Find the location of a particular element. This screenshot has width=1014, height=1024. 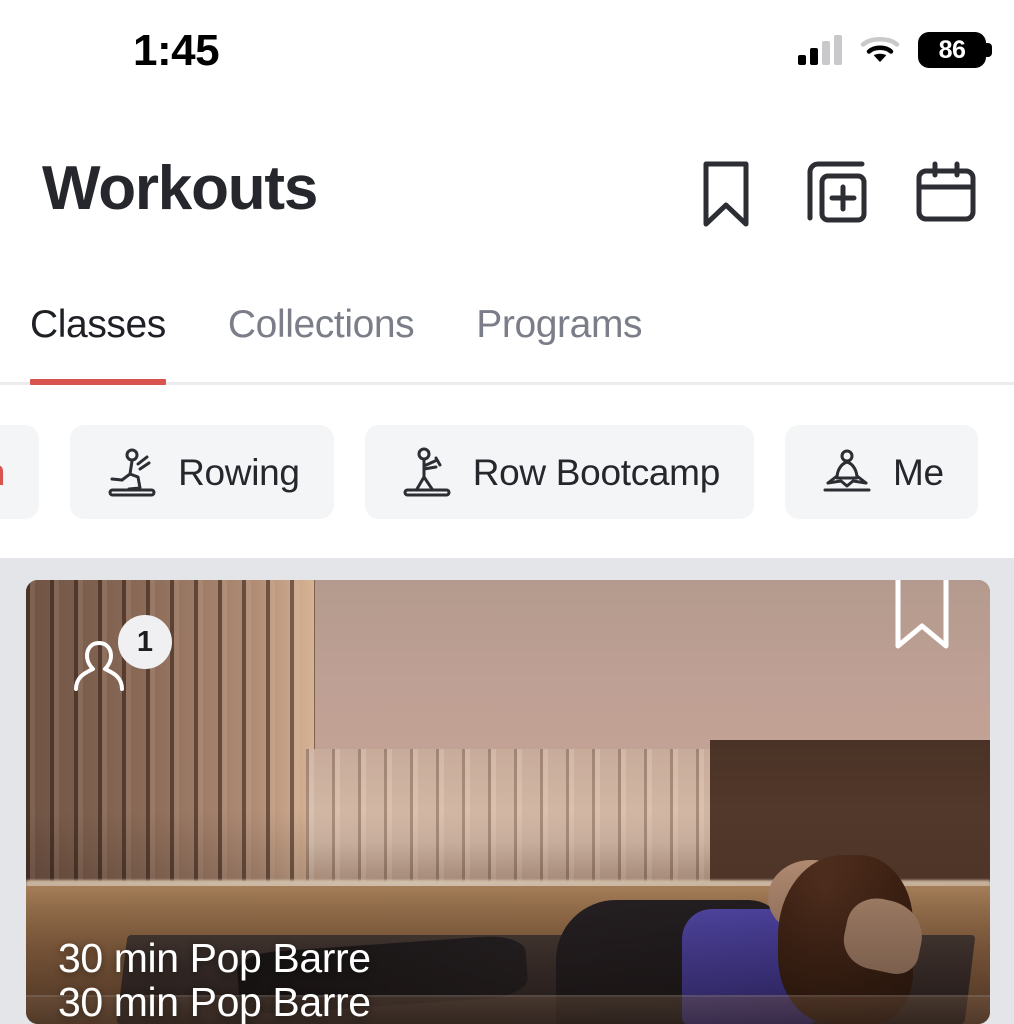

chip-label: Row Bootcamp is located at coordinates (596, 472).